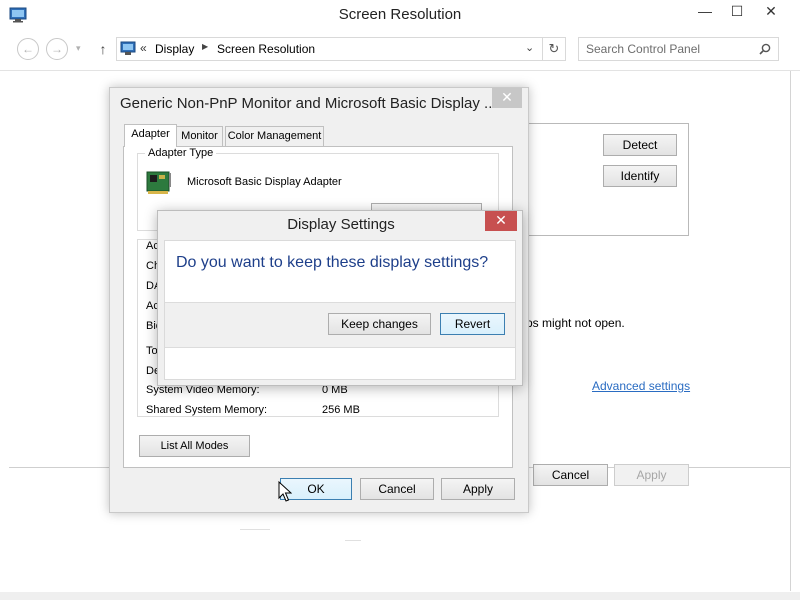  I want to click on back-arrow-icon: ←, so click(28, 49).